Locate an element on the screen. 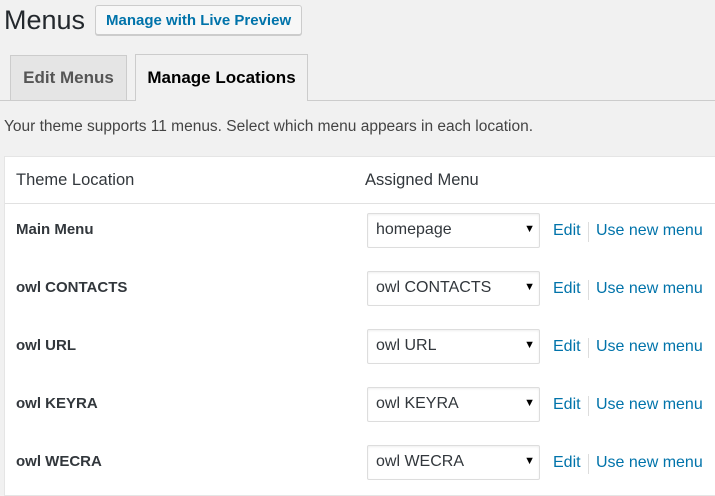 This screenshot has height=496, width=715. menu-select: owl CONTACTS ▼ is located at coordinates (453, 288).